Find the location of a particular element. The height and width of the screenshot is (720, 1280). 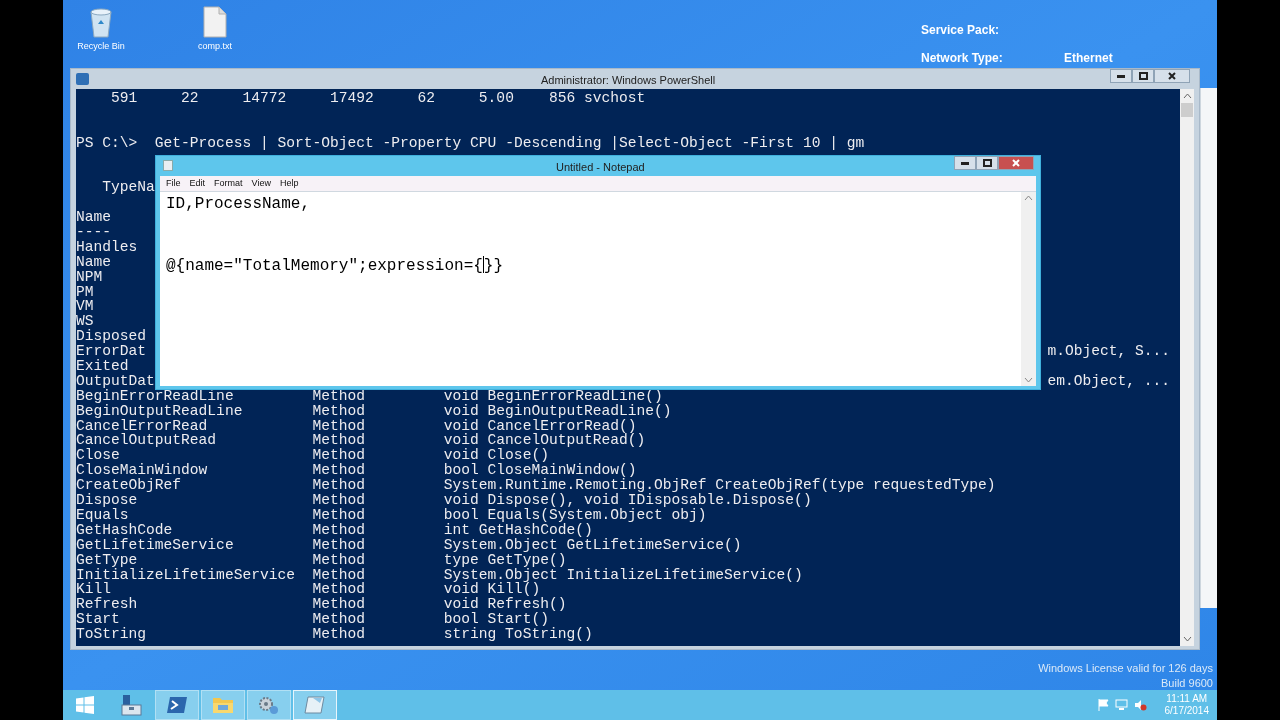

console-line: Exited is located at coordinates (102, 366).